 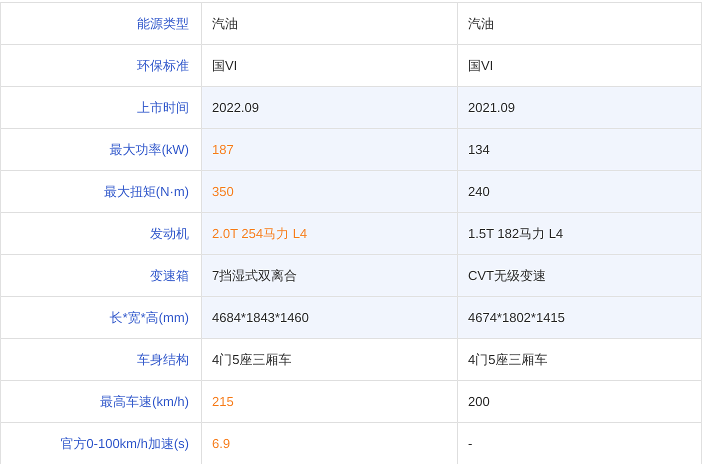 What do you see at coordinates (330, 192) in the screenshot?
I see `table-cell: 350` at bounding box center [330, 192].